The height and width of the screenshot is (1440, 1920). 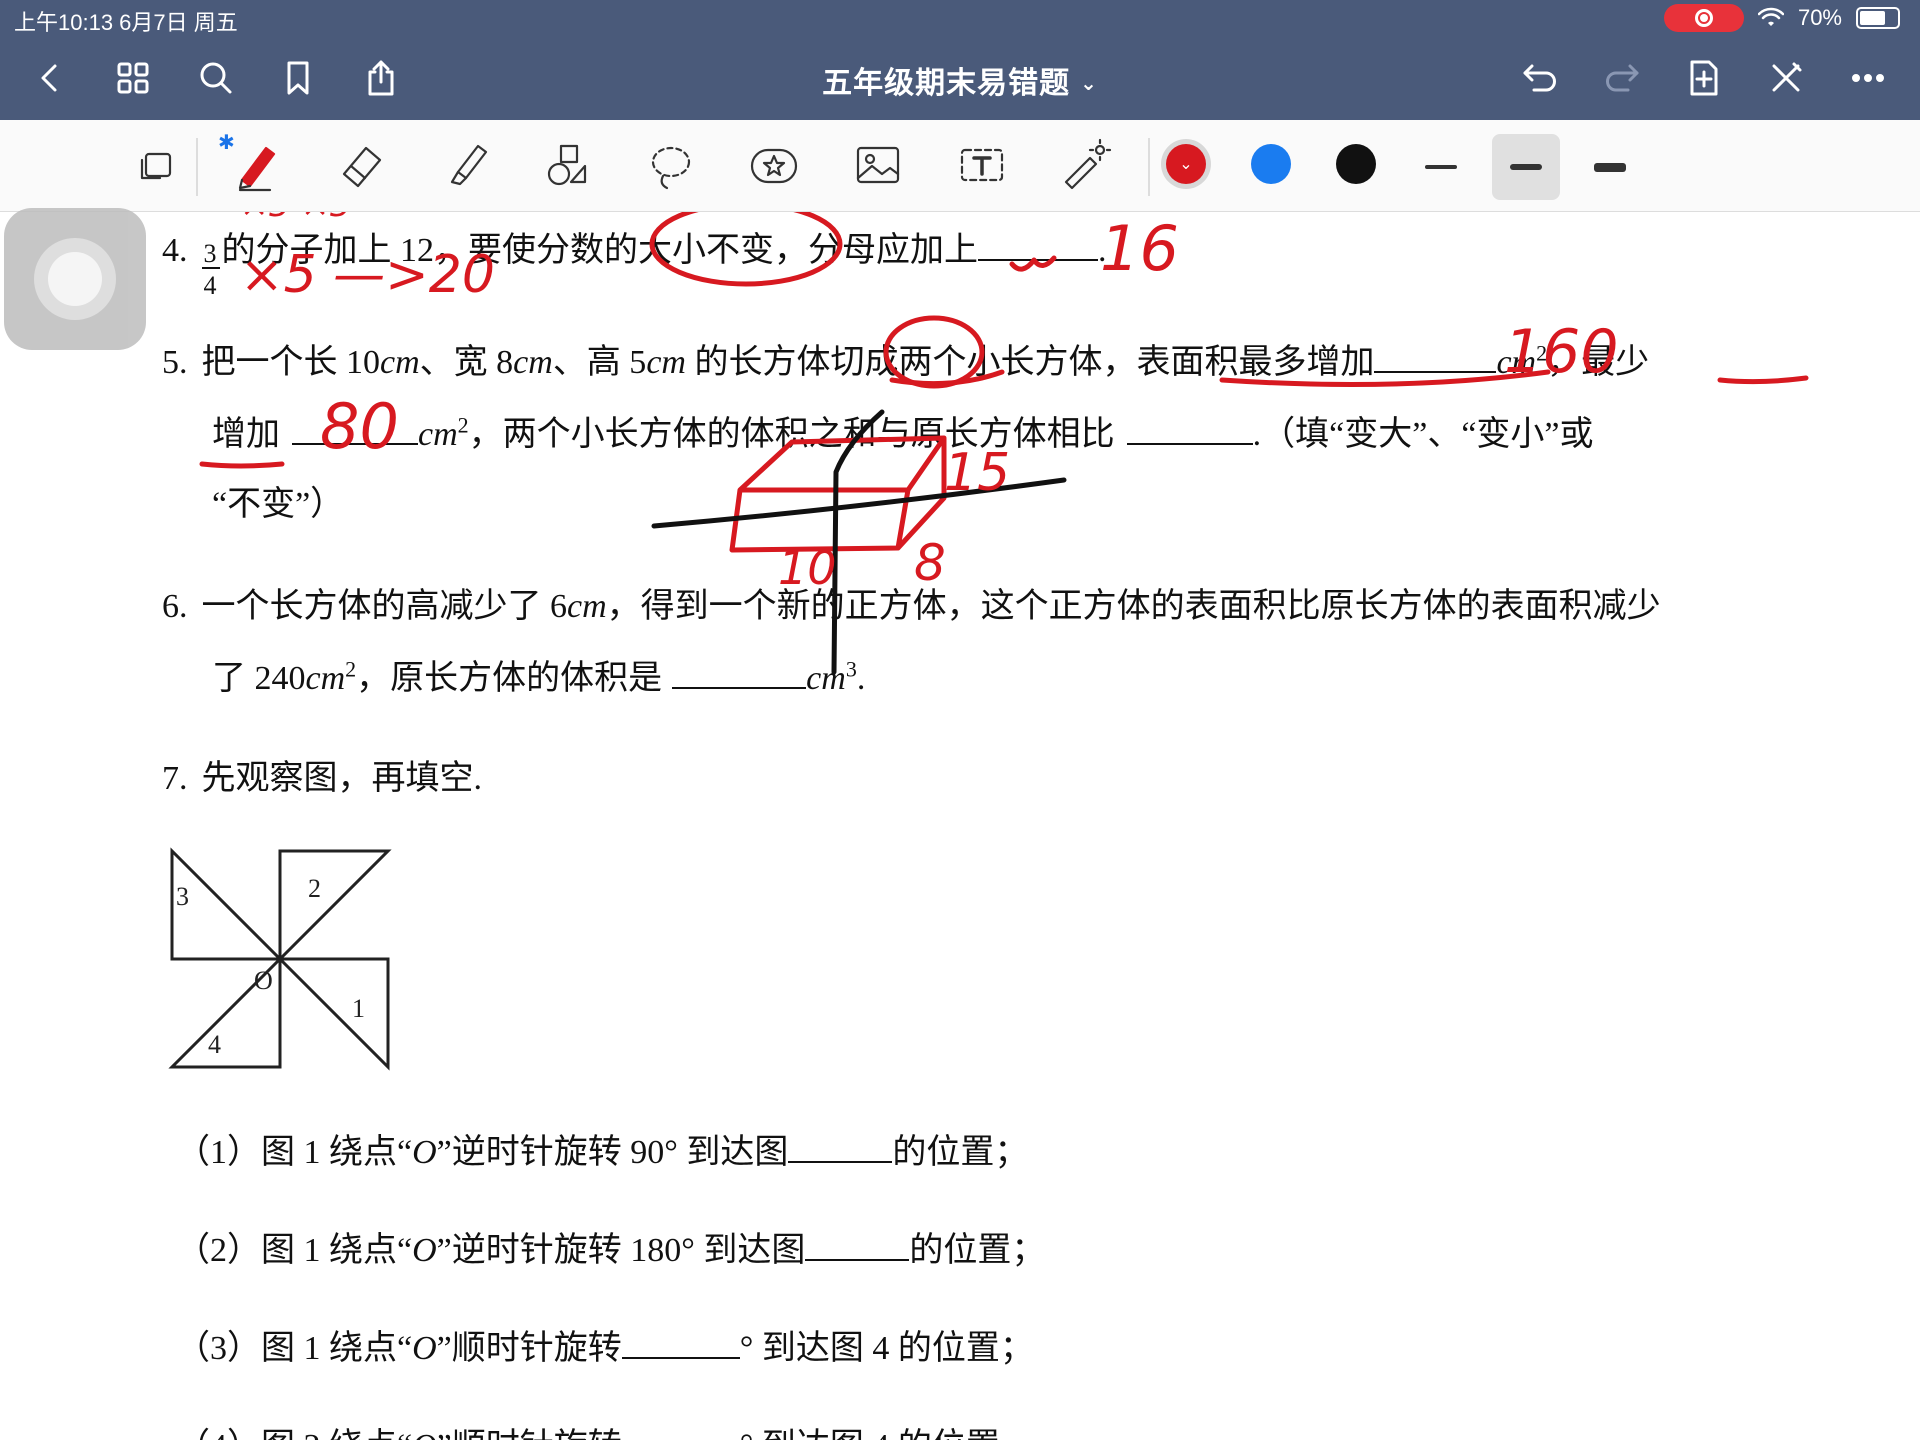 I want to click on laser-tool, so click(x=1084, y=166).